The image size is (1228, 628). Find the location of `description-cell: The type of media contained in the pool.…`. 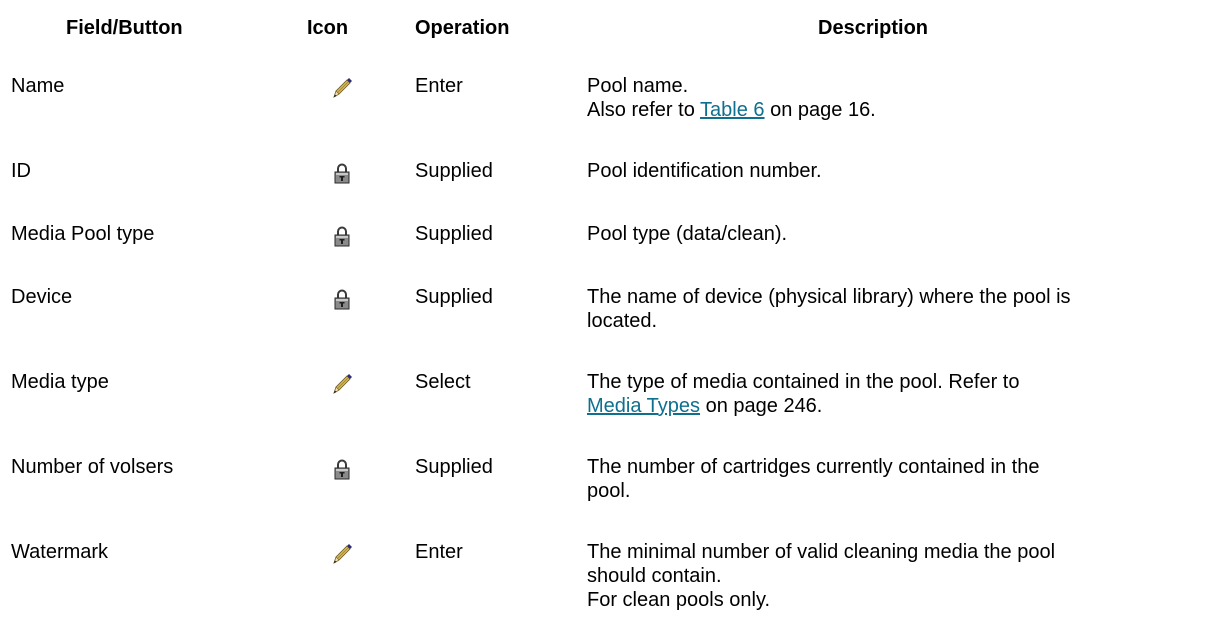

description-cell: The type of media contained in the pool.… is located at coordinates (905, 394).